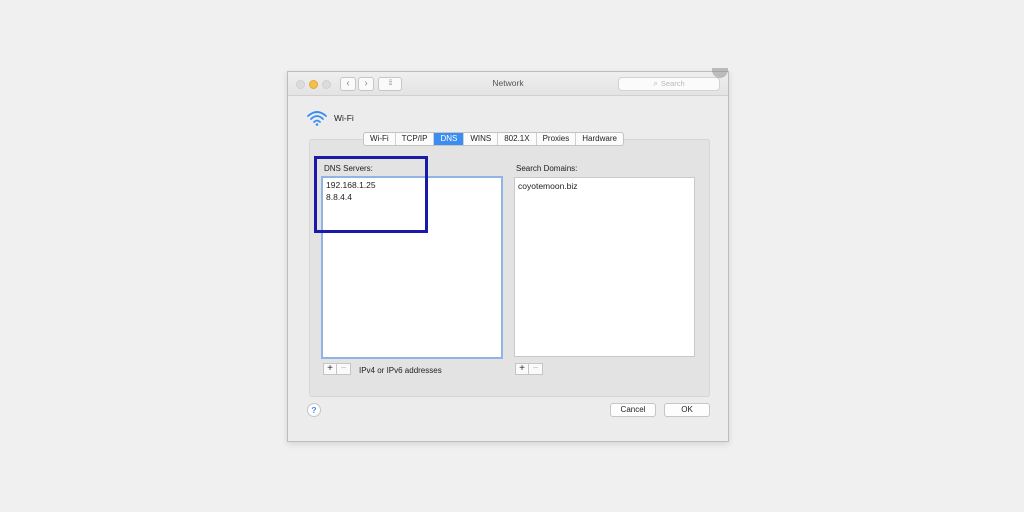  Describe the element at coordinates (604, 186) in the screenshot. I see `search-domain-entry: coyotemoon.biz` at that location.